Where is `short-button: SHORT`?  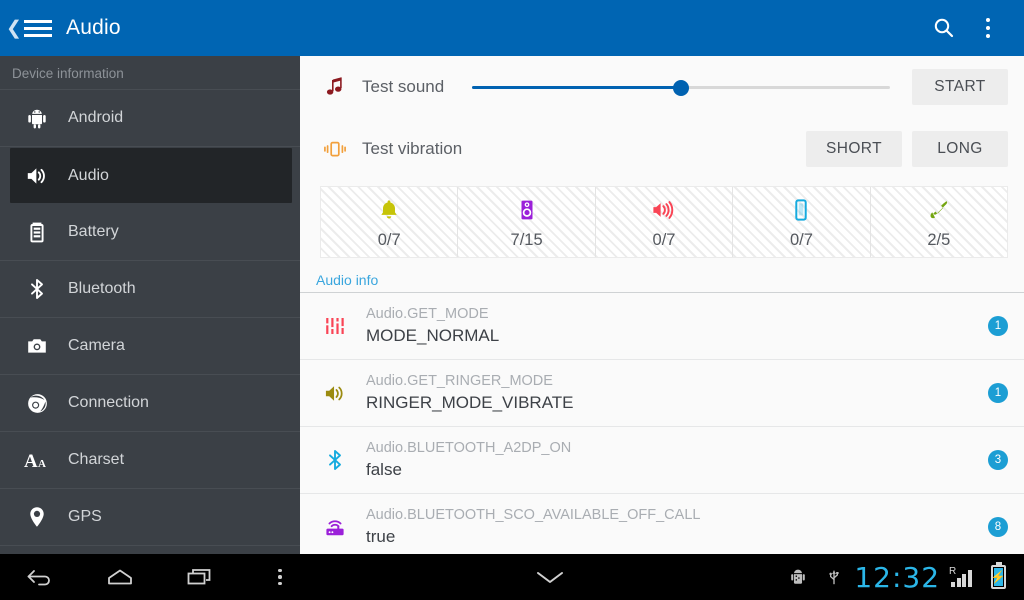 short-button: SHORT is located at coordinates (854, 149).